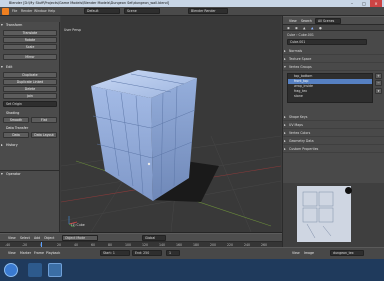 This screenshot has width=384, height=281. I want to click on mesh-datablock-field: Cube.001, so click(327, 42).